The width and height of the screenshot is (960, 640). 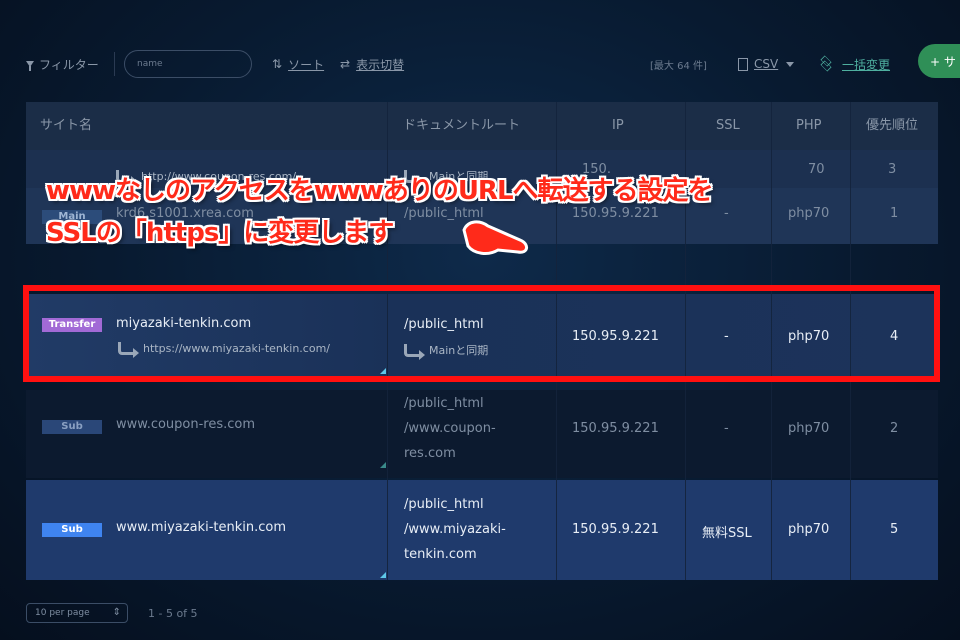 I want to click on page-range: 1 - 5 of 5, so click(x=173, y=613).